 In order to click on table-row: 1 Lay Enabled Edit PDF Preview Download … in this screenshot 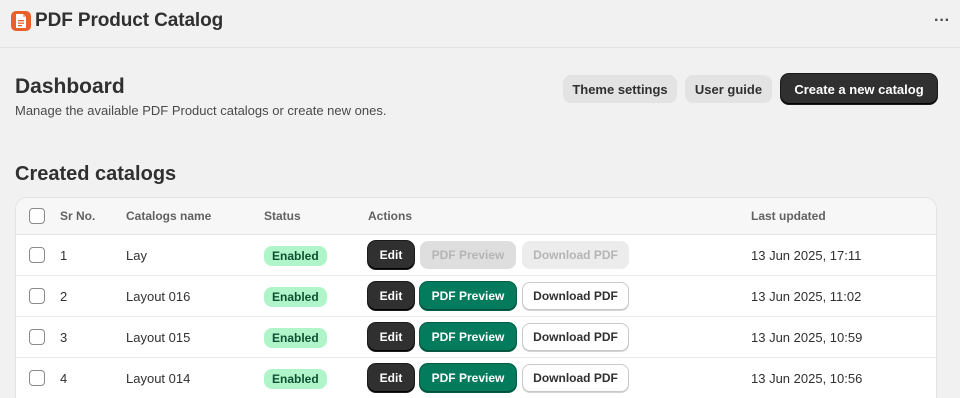, I will do `click(476, 255)`.